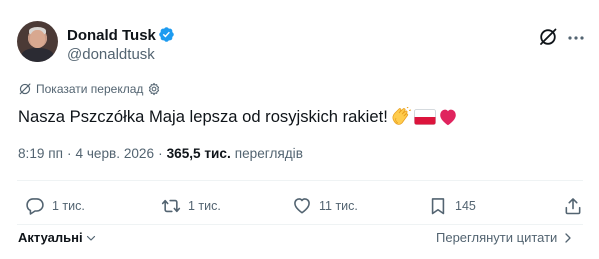 The width and height of the screenshot is (599, 259). I want to click on verified-badge-icon, so click(166, 34).